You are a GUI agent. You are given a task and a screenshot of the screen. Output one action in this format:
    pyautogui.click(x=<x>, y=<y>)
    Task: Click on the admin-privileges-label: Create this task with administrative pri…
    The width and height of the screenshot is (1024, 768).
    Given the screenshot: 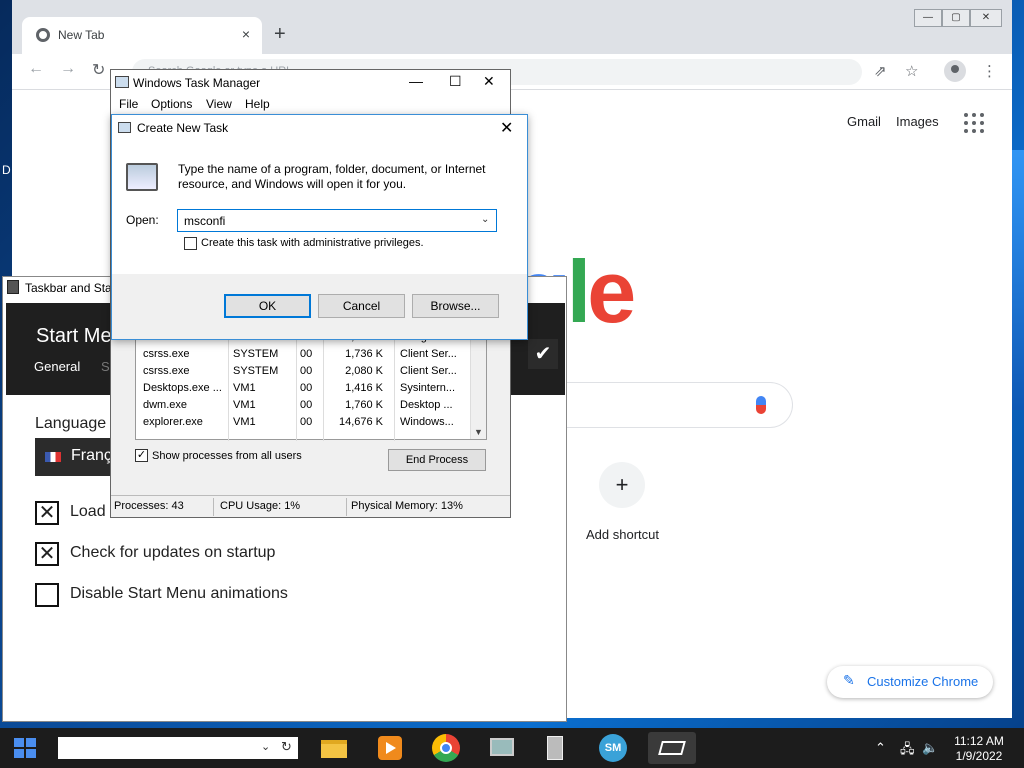 What is the action you would take?
    pyautogui.click(x=312, y=243)
    